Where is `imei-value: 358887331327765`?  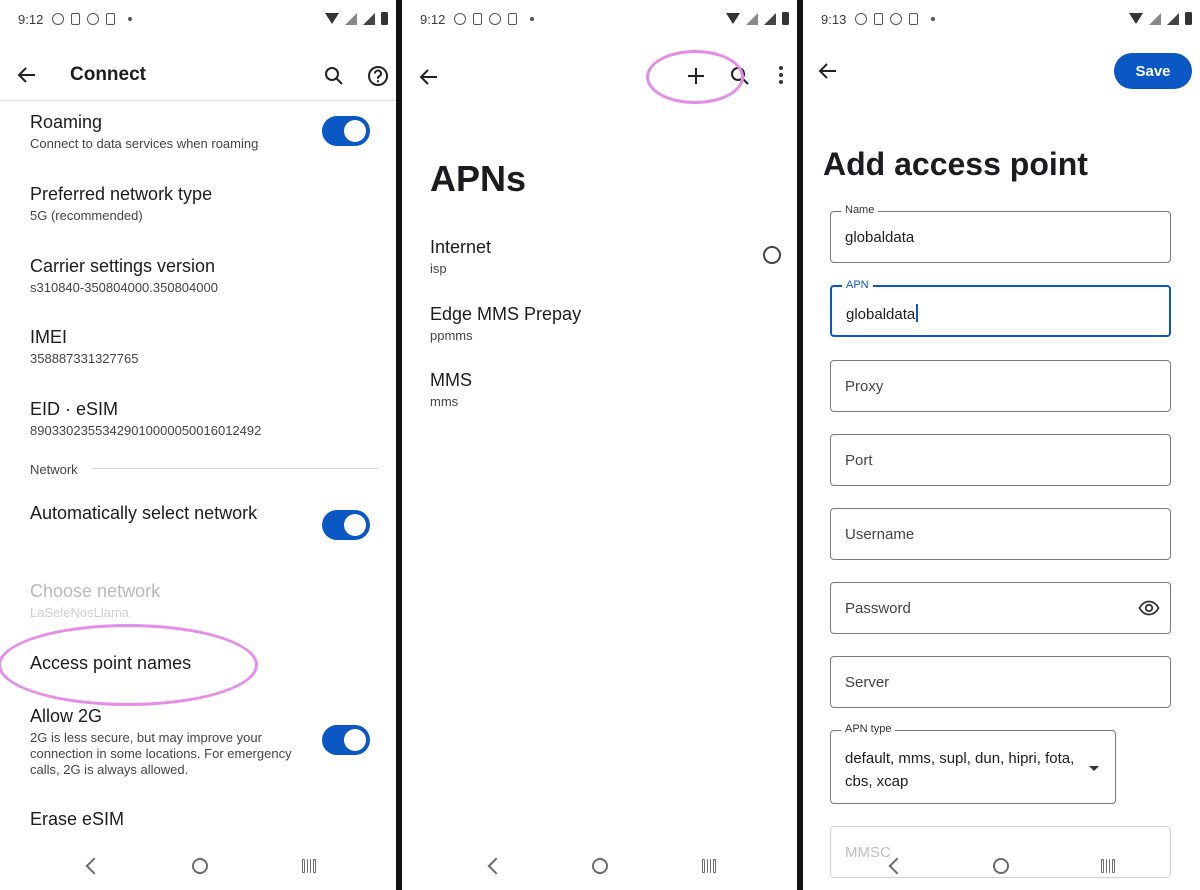
imei-value: 358887331327765 is located at coordinates (84, 358).